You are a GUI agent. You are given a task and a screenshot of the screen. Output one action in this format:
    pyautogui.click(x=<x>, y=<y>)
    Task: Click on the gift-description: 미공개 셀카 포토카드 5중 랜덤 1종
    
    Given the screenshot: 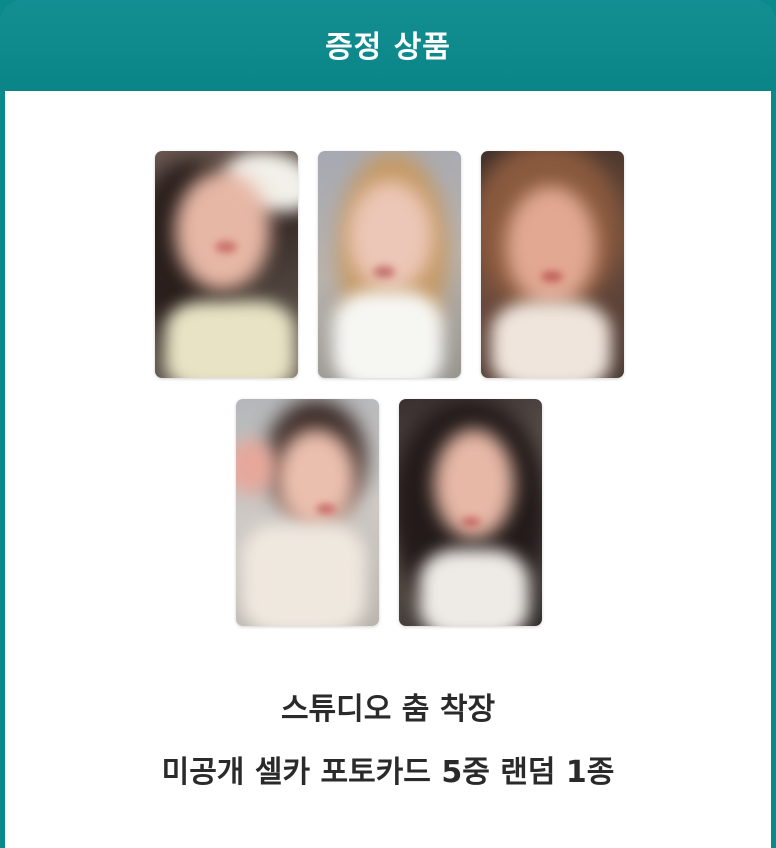 What is the action you would take?
    pyautogui.click(x=388, y=772)
    